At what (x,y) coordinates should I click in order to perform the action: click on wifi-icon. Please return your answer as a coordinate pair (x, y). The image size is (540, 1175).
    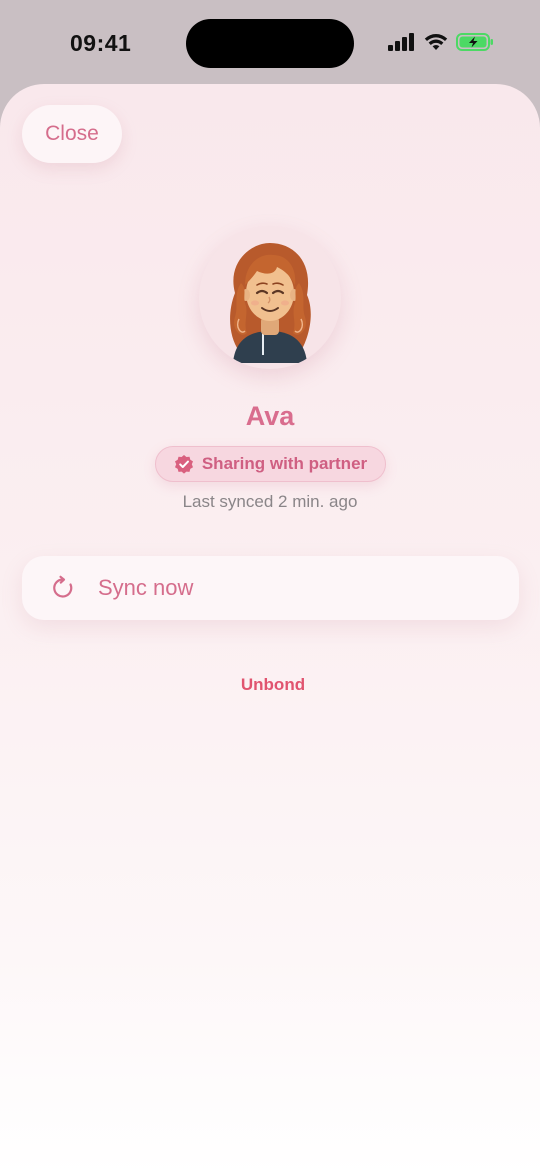
    Looking at the image, I should click on (436, 42).